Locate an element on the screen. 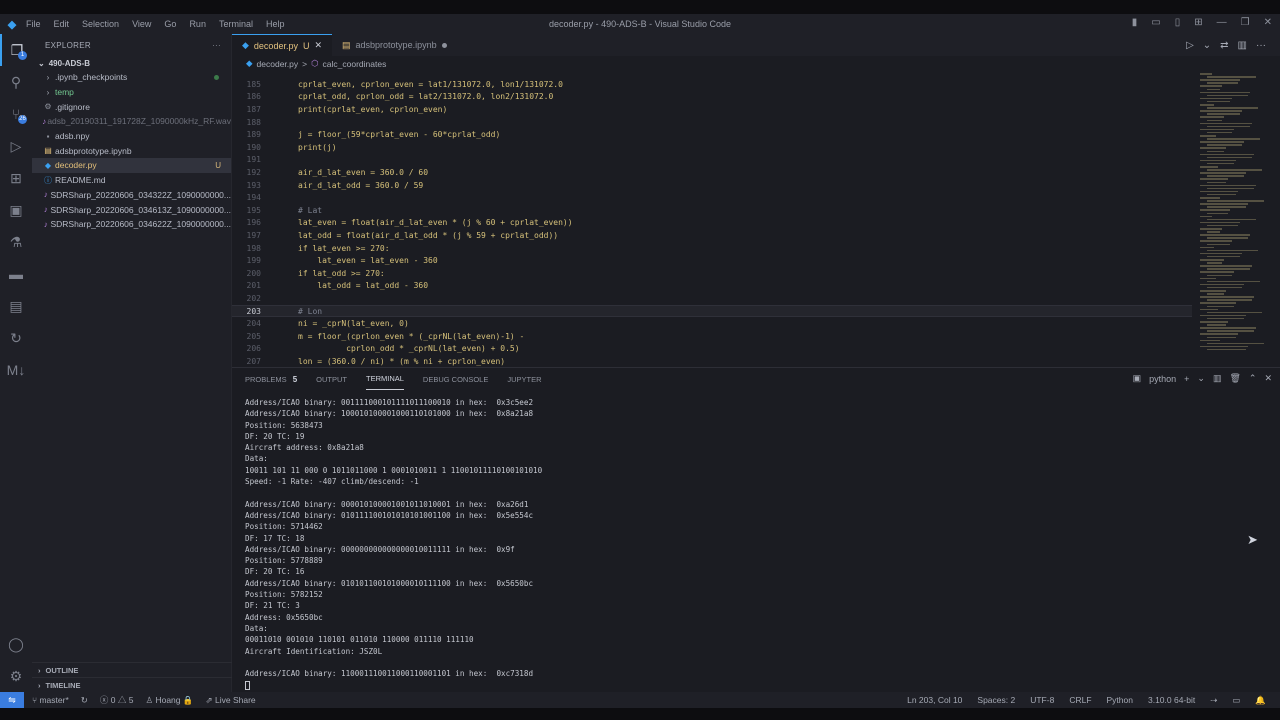 Image resolution: width=1280 pixels, height=720 pixels. python-interpreter: 3.10.0 64-bit is located at coordinates (1171, 700).